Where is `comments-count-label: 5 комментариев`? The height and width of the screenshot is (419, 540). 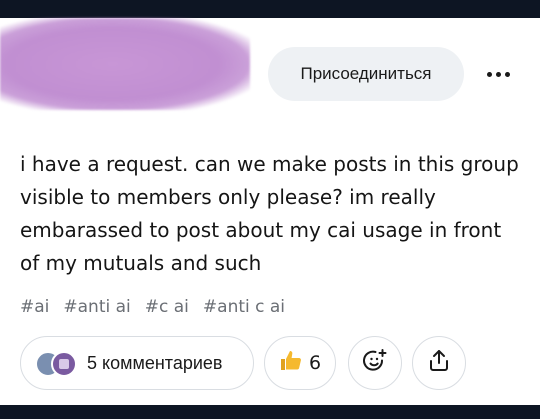
comments-count-label: 5 комментариев is located at coordinates (155, 362).